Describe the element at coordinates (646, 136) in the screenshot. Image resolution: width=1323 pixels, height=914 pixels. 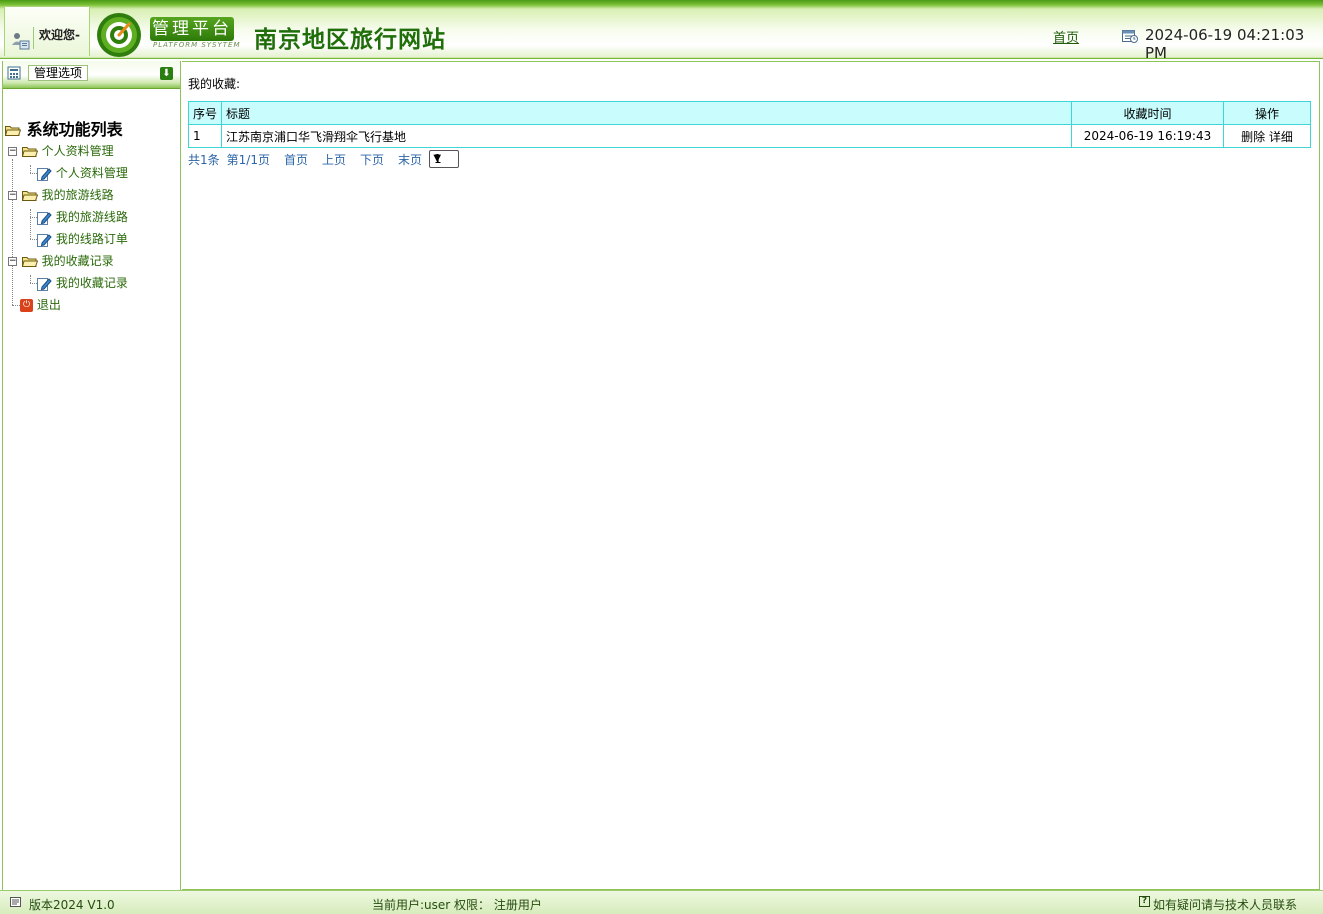
I see `cell-title: 江苏南京浦口华飞滑翔伞飞行基地` at that location.